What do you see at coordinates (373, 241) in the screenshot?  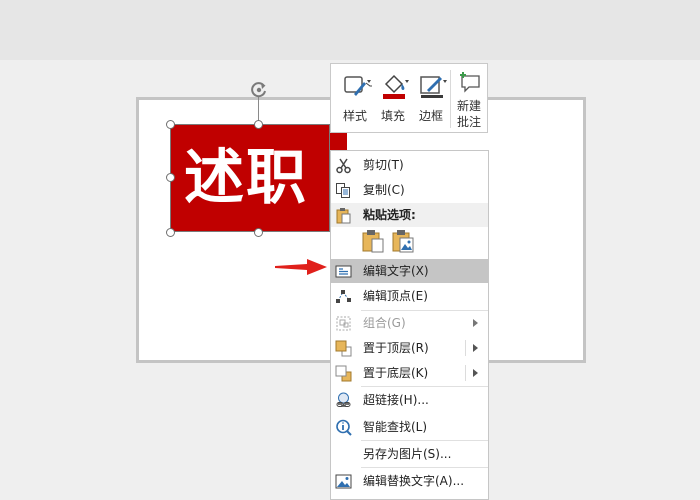 I see `paste-keep-formatting-icon` at bounding box center [373, 241].